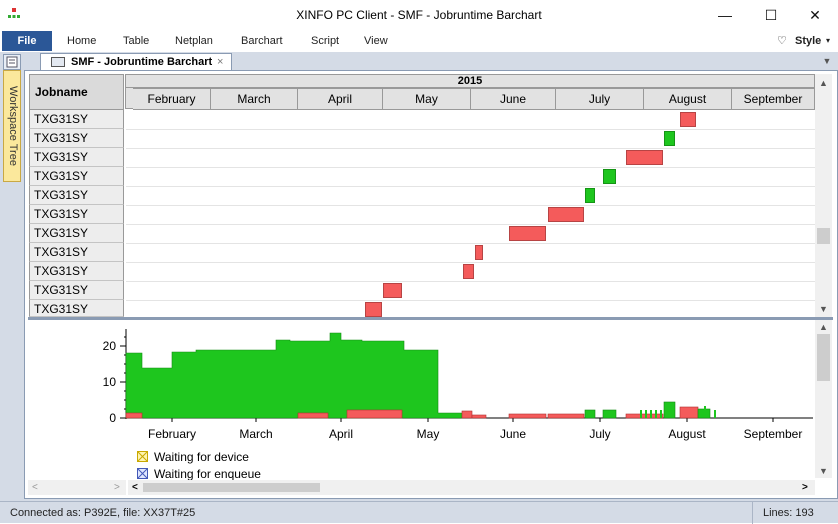 The width and height of the screenshot is (838, 524). I want to click on load-histogram, so click(466, 375).